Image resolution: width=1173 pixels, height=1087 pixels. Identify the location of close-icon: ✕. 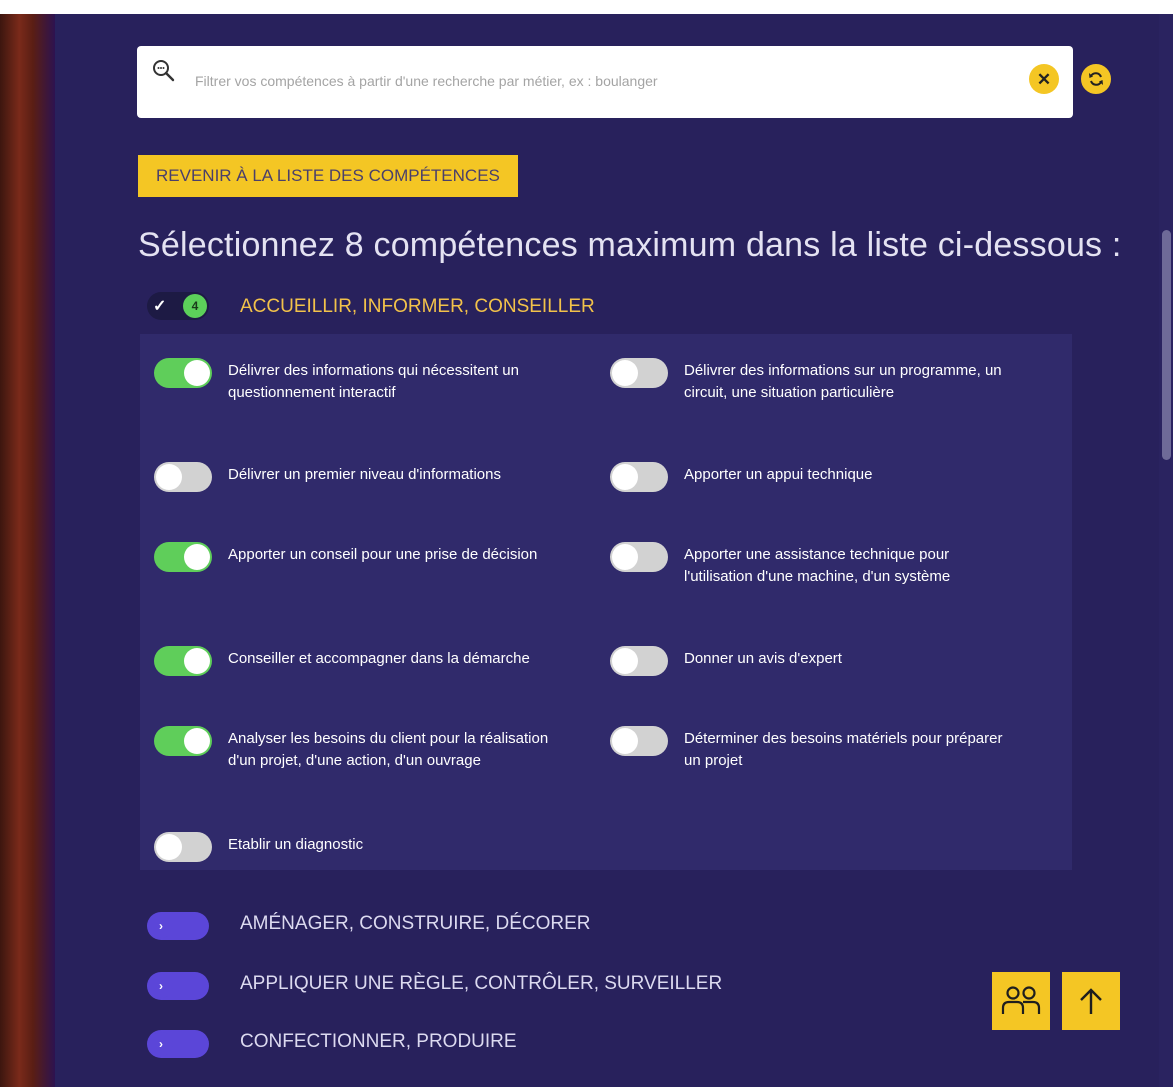
(1044, 79).